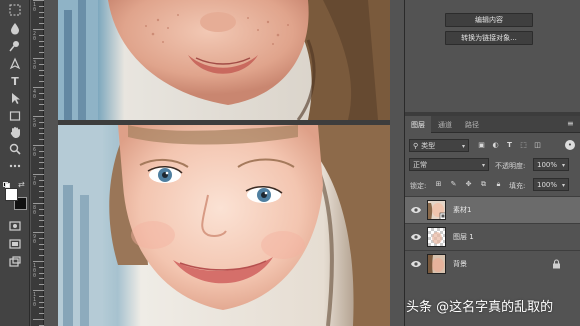 The height and width of the screenshot is (326, 580). Describe the element at coordinates (439, 145) in the screenshot. I see `layer-filter-dropdown: ⚲ 类型 ▾` at that location.